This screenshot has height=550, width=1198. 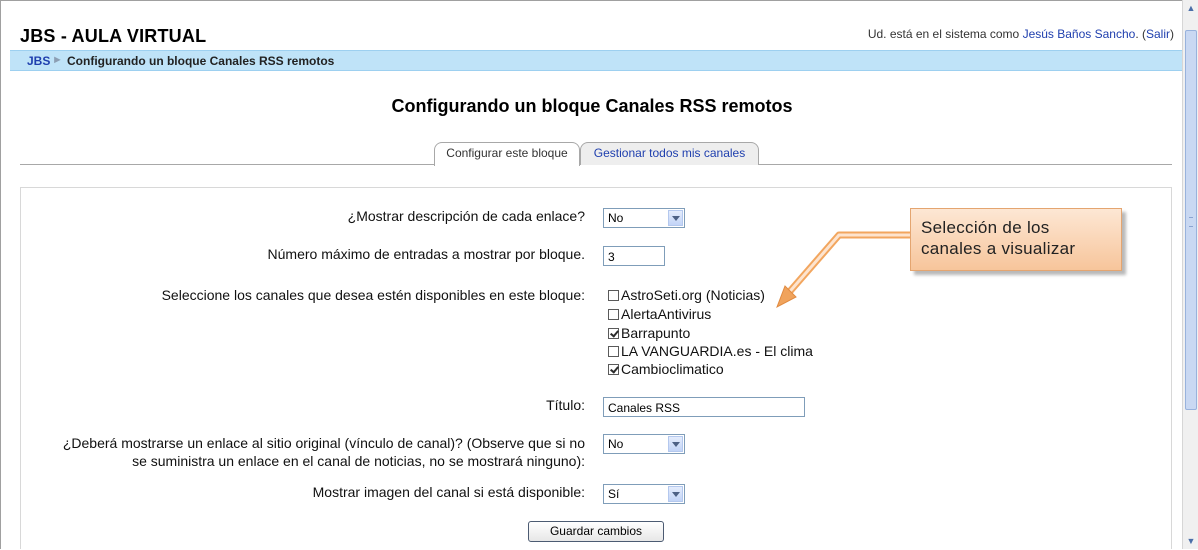 I want to click on channel-option: Cambioclimatico, so click(x=666, y=370).